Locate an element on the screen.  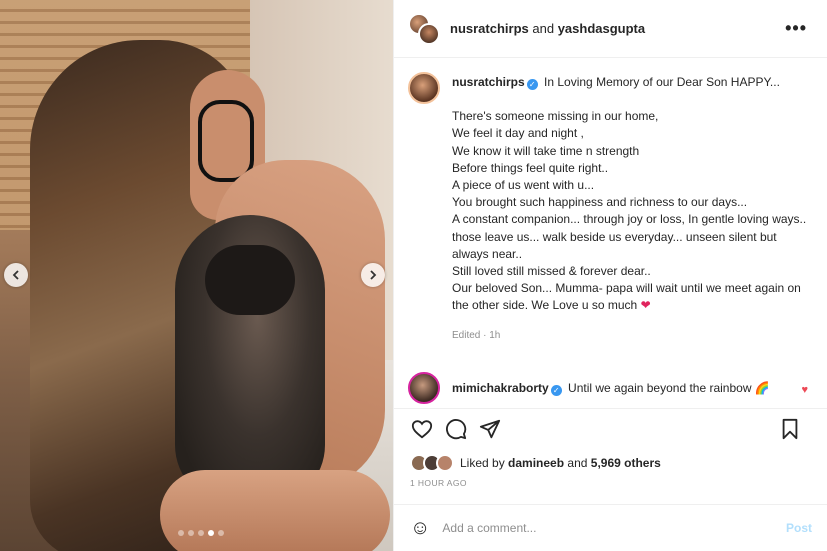
chevron-left-icon is located at coordinates (15, 275).